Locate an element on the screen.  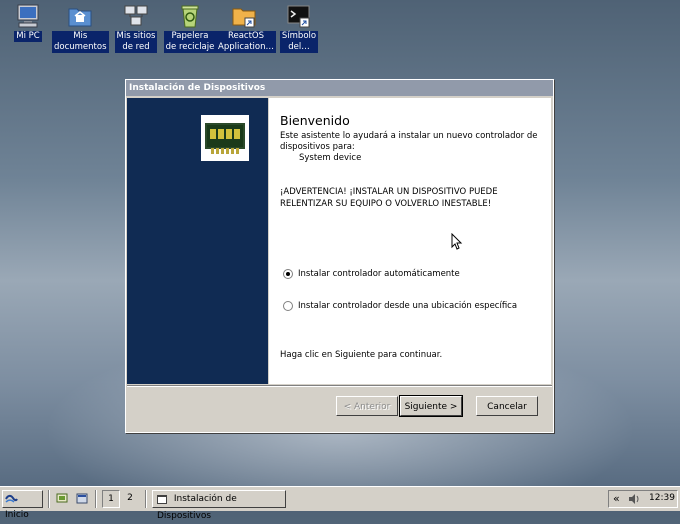
option-automatic-label: Instalar controlador automáticamente is located at coordinates (379, 274).